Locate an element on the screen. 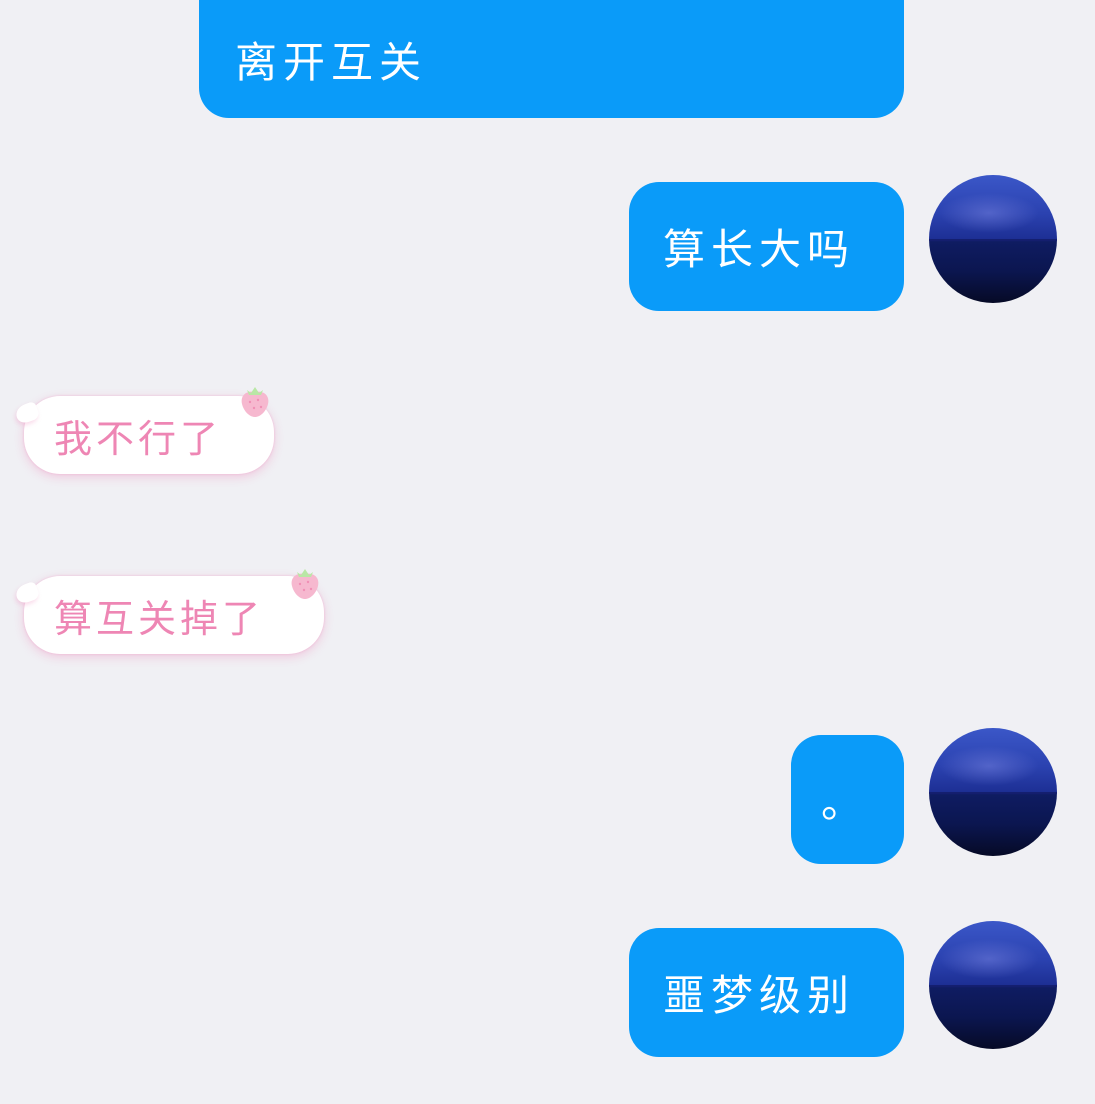  message-bubble-outgoing: 。 is located at coordinates (847, 799).